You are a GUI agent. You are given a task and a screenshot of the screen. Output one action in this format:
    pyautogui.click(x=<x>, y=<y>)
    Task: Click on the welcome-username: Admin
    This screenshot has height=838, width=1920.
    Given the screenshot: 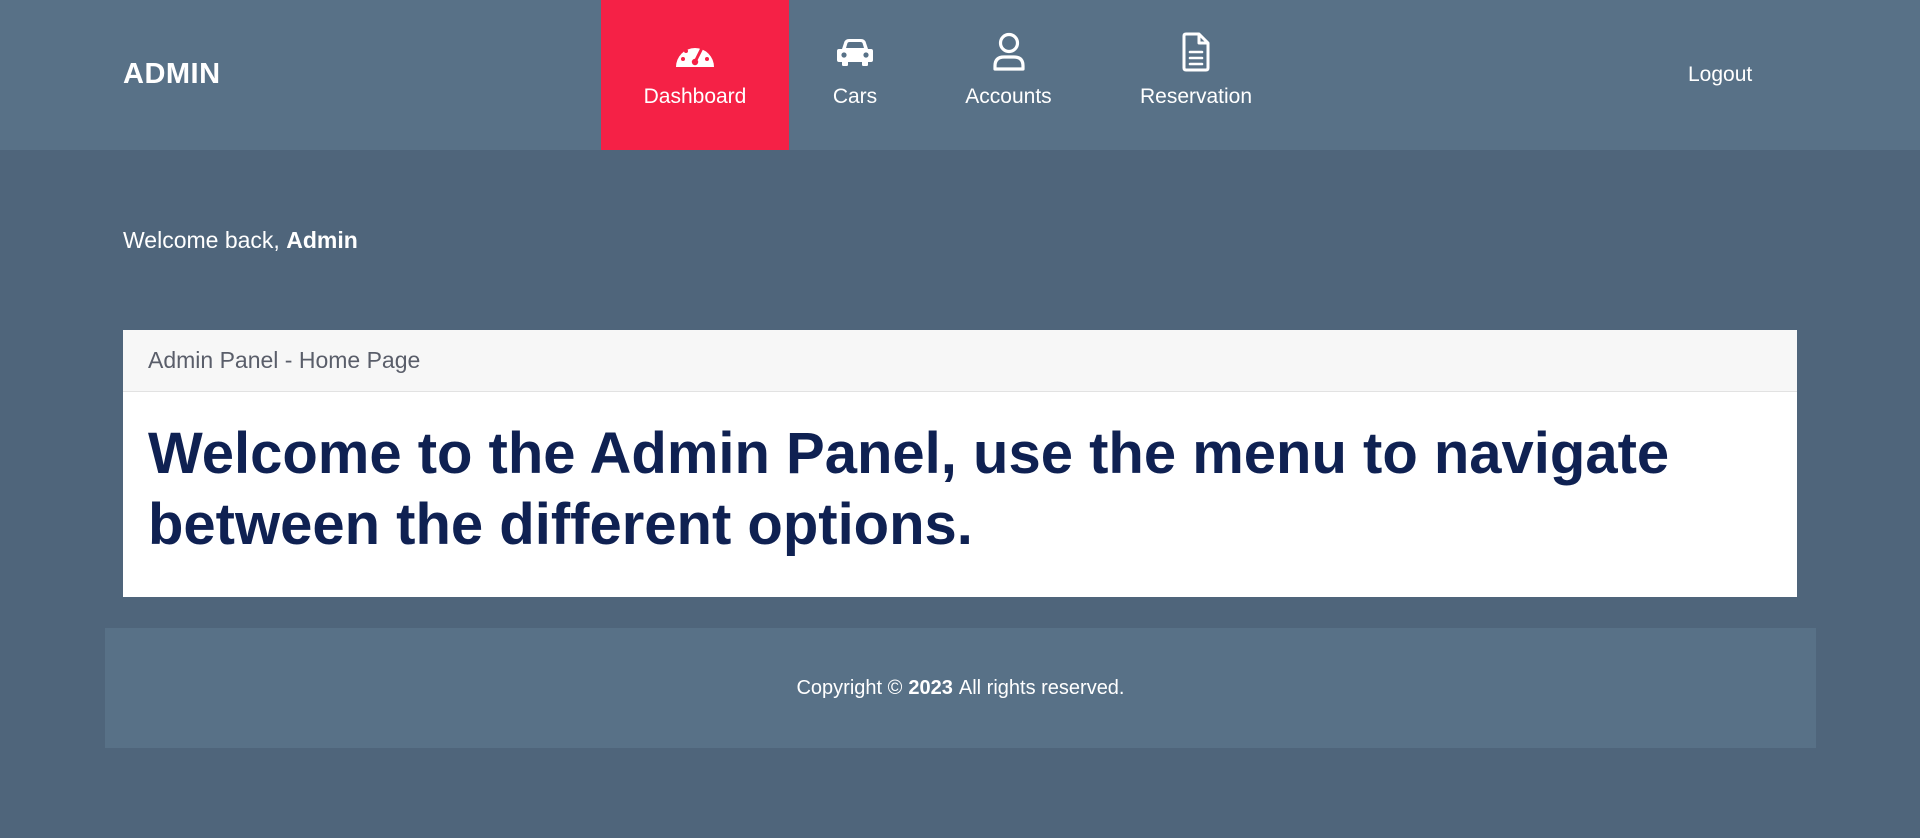 What is the action you would take?
    pyautogui.click(x=322, y=240)
    